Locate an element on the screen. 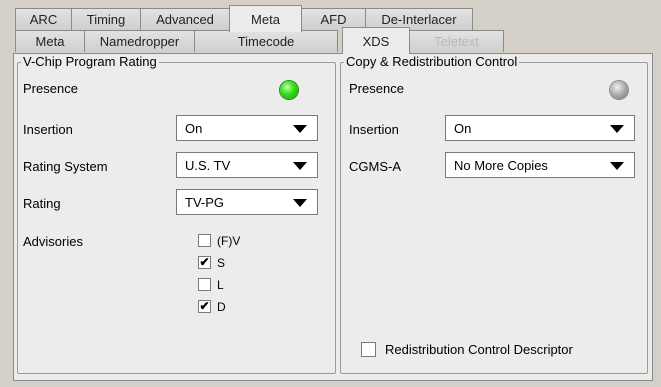  copy-presence-label: Presence is located at coordinates (376, 88).